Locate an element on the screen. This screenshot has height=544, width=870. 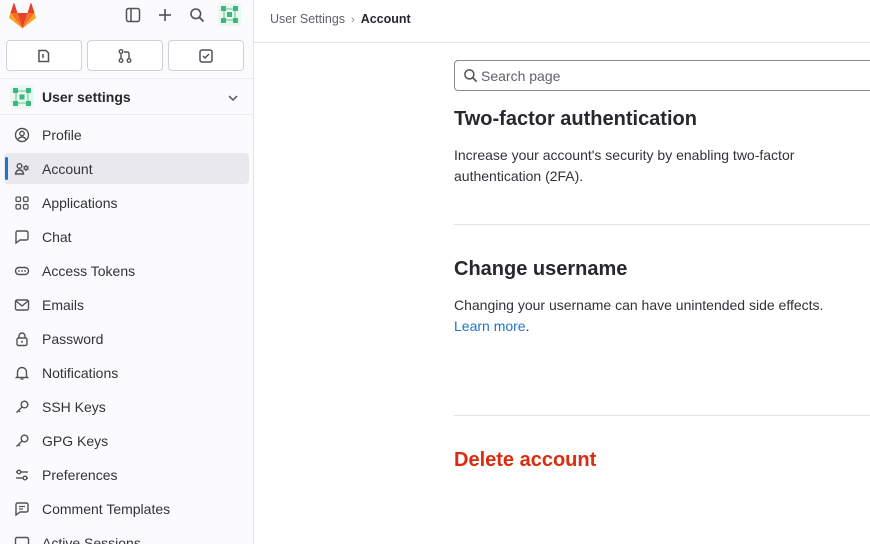
token-icon is located at coordinates (22, 271).